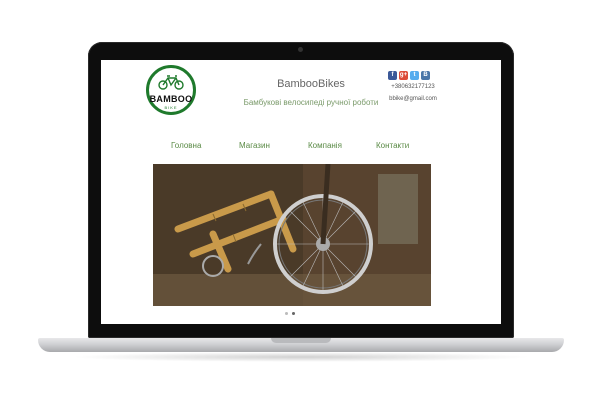 This screenshot has height=400, width=600. I want to click on nav-item-home: Головна, so click(186, 145).